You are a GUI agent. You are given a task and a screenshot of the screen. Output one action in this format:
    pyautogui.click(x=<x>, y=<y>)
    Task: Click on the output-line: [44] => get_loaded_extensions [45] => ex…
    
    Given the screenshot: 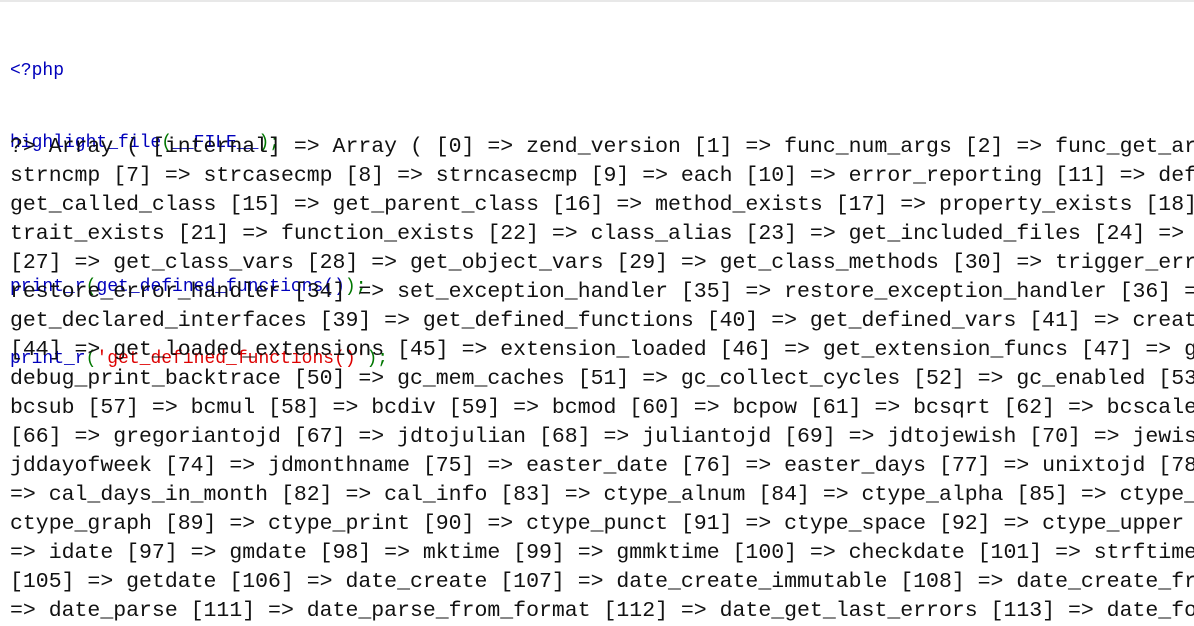 What is the action you would take?
    pyautogui.click(x=602, y=350)
    